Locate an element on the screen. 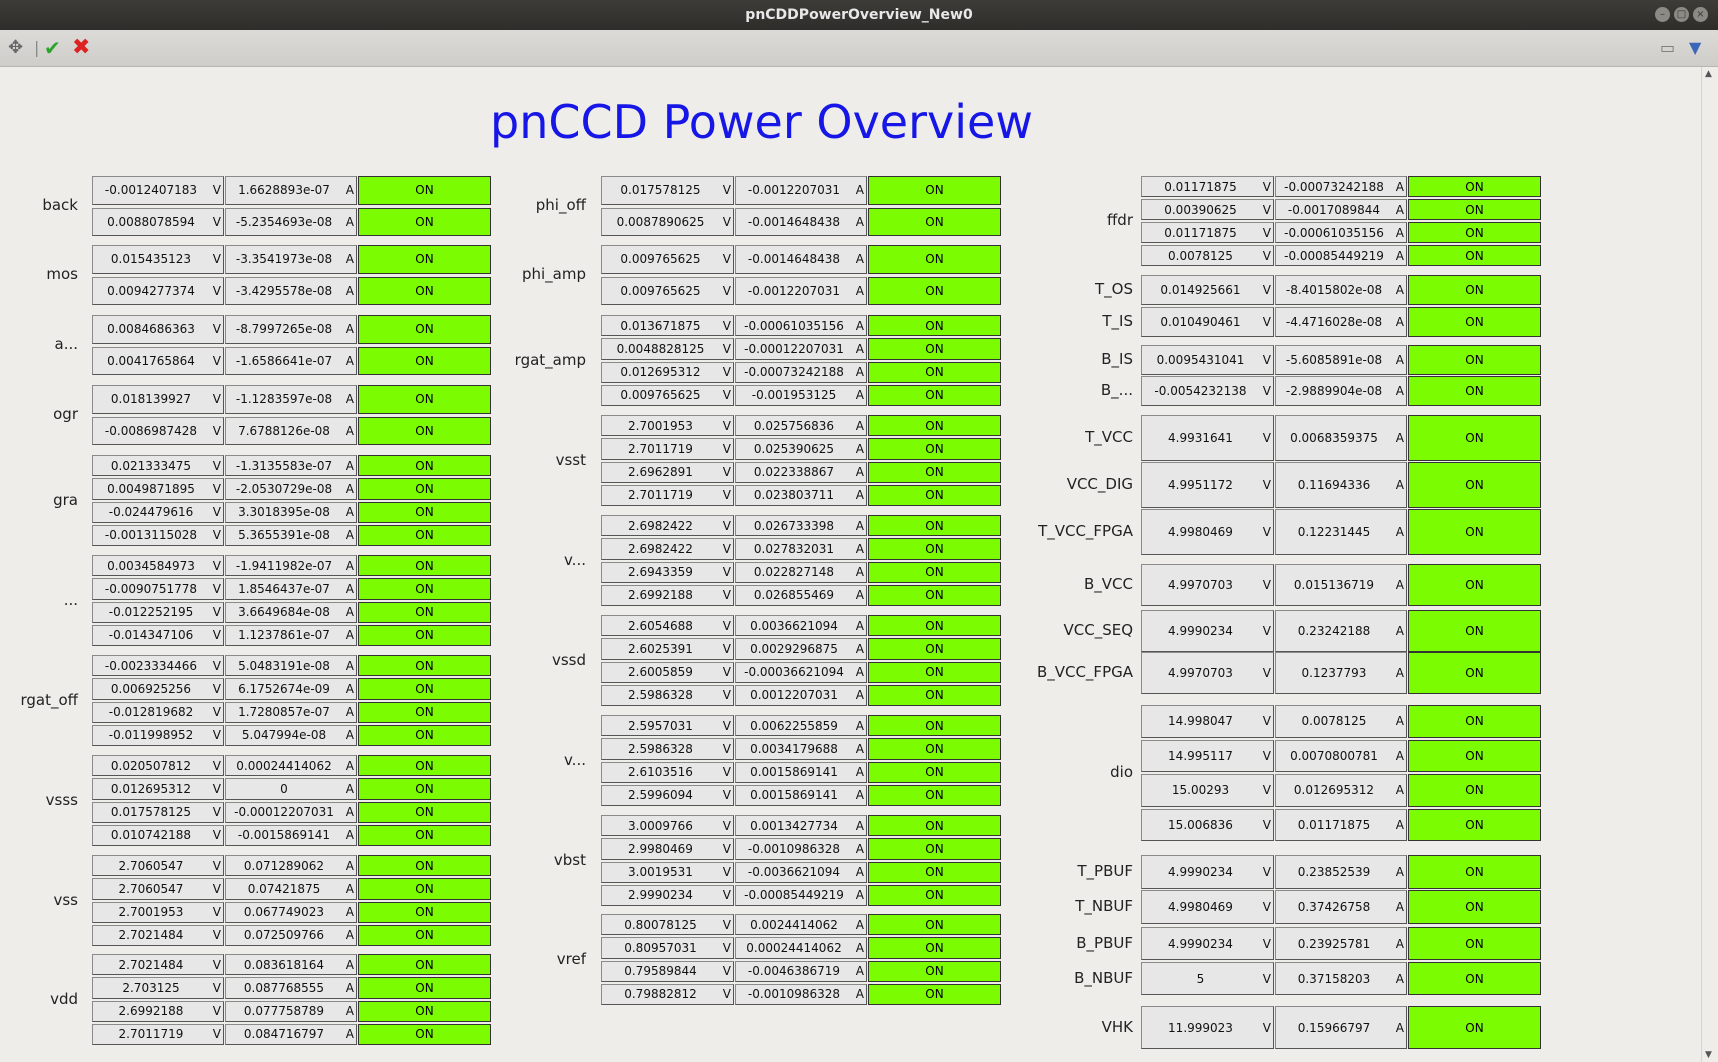  scroll-down-icon: ▼ is located at coordinates (1708, 1055).